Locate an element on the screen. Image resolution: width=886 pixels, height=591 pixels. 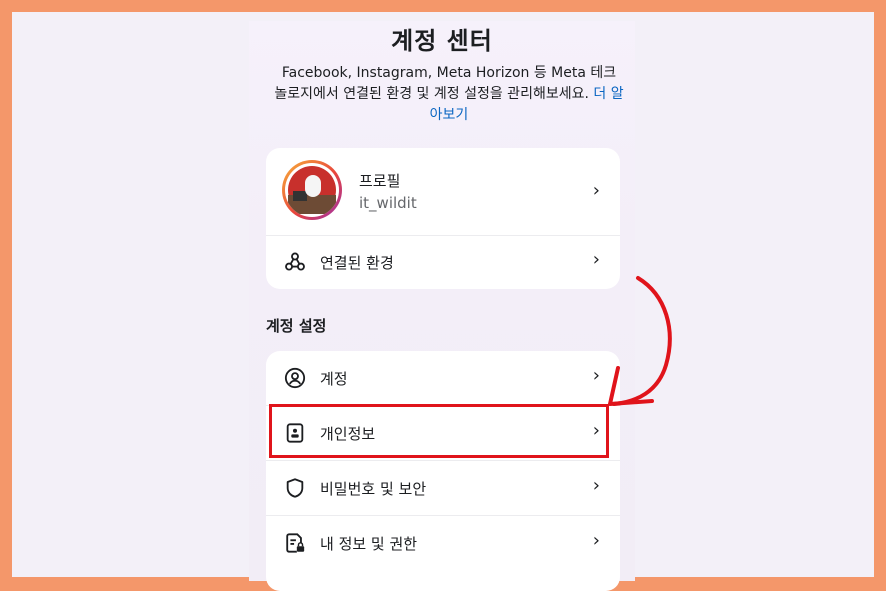
page-title: 계정 센터 is located at coordinates (442, 41).